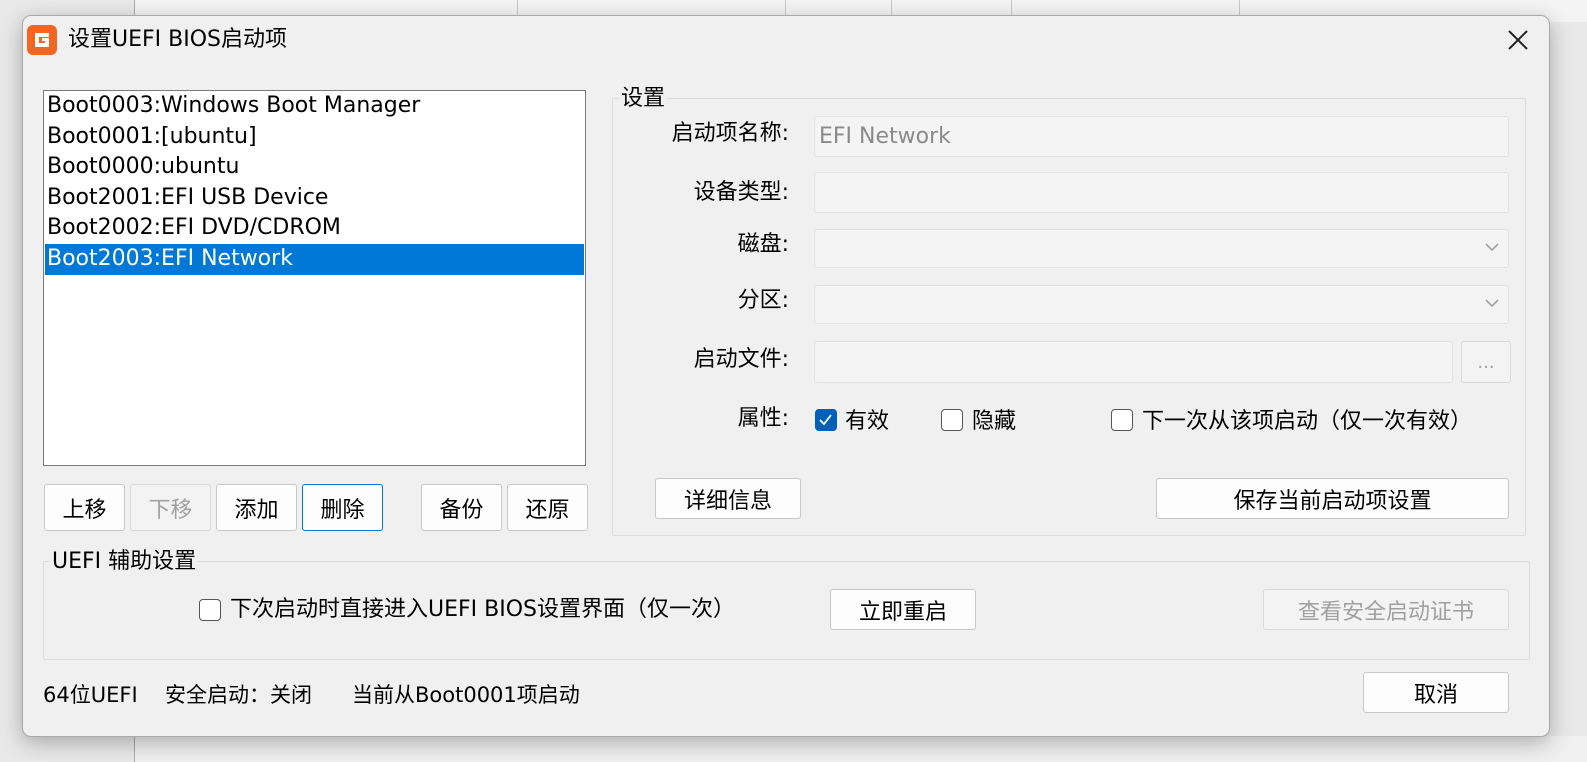 This screenshot has height=762, width=1587. I want to click on view-secure-boot-cert-button: 查看安全启动证书, so click(1386, 609).